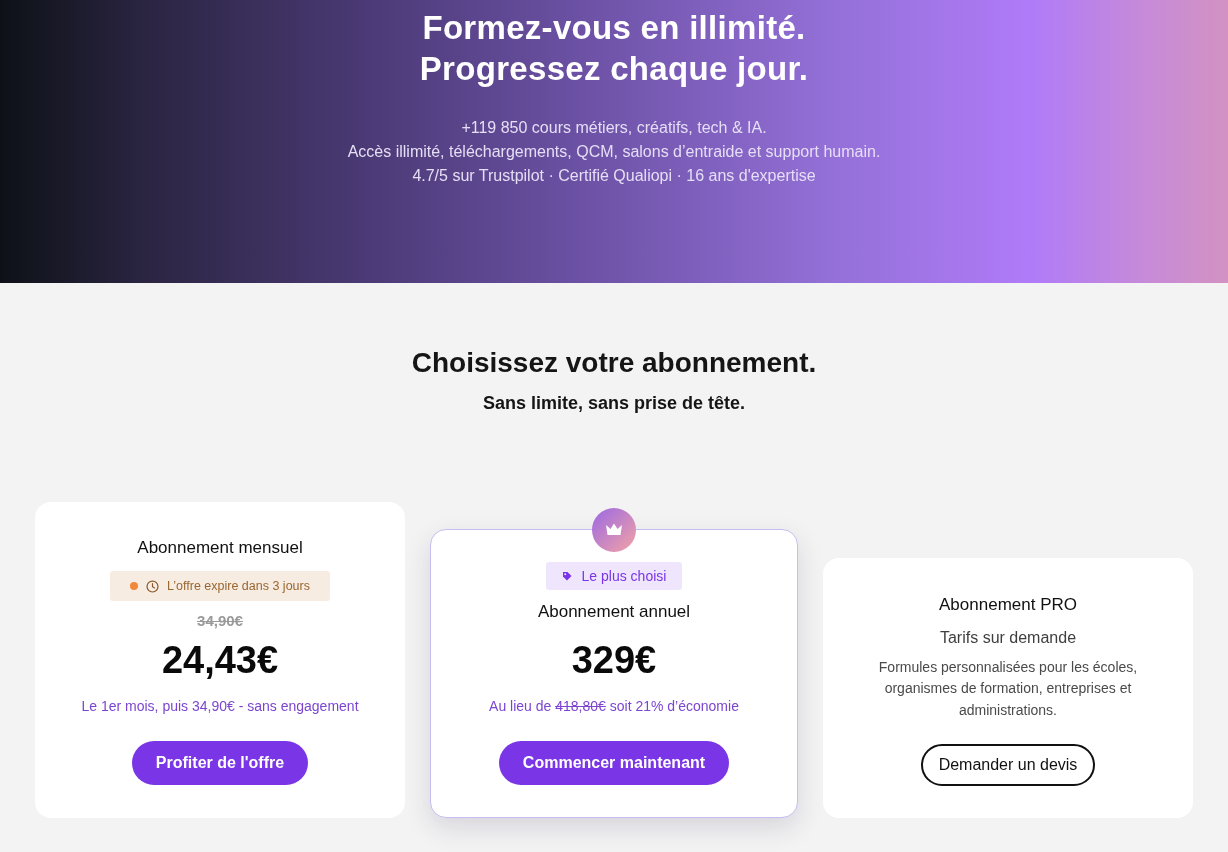 The height and width of the screenshot is (852, 1228). I want to click on price-note: Au lieu de 418,80€ soit 21% d’économie, so click(614, 706).